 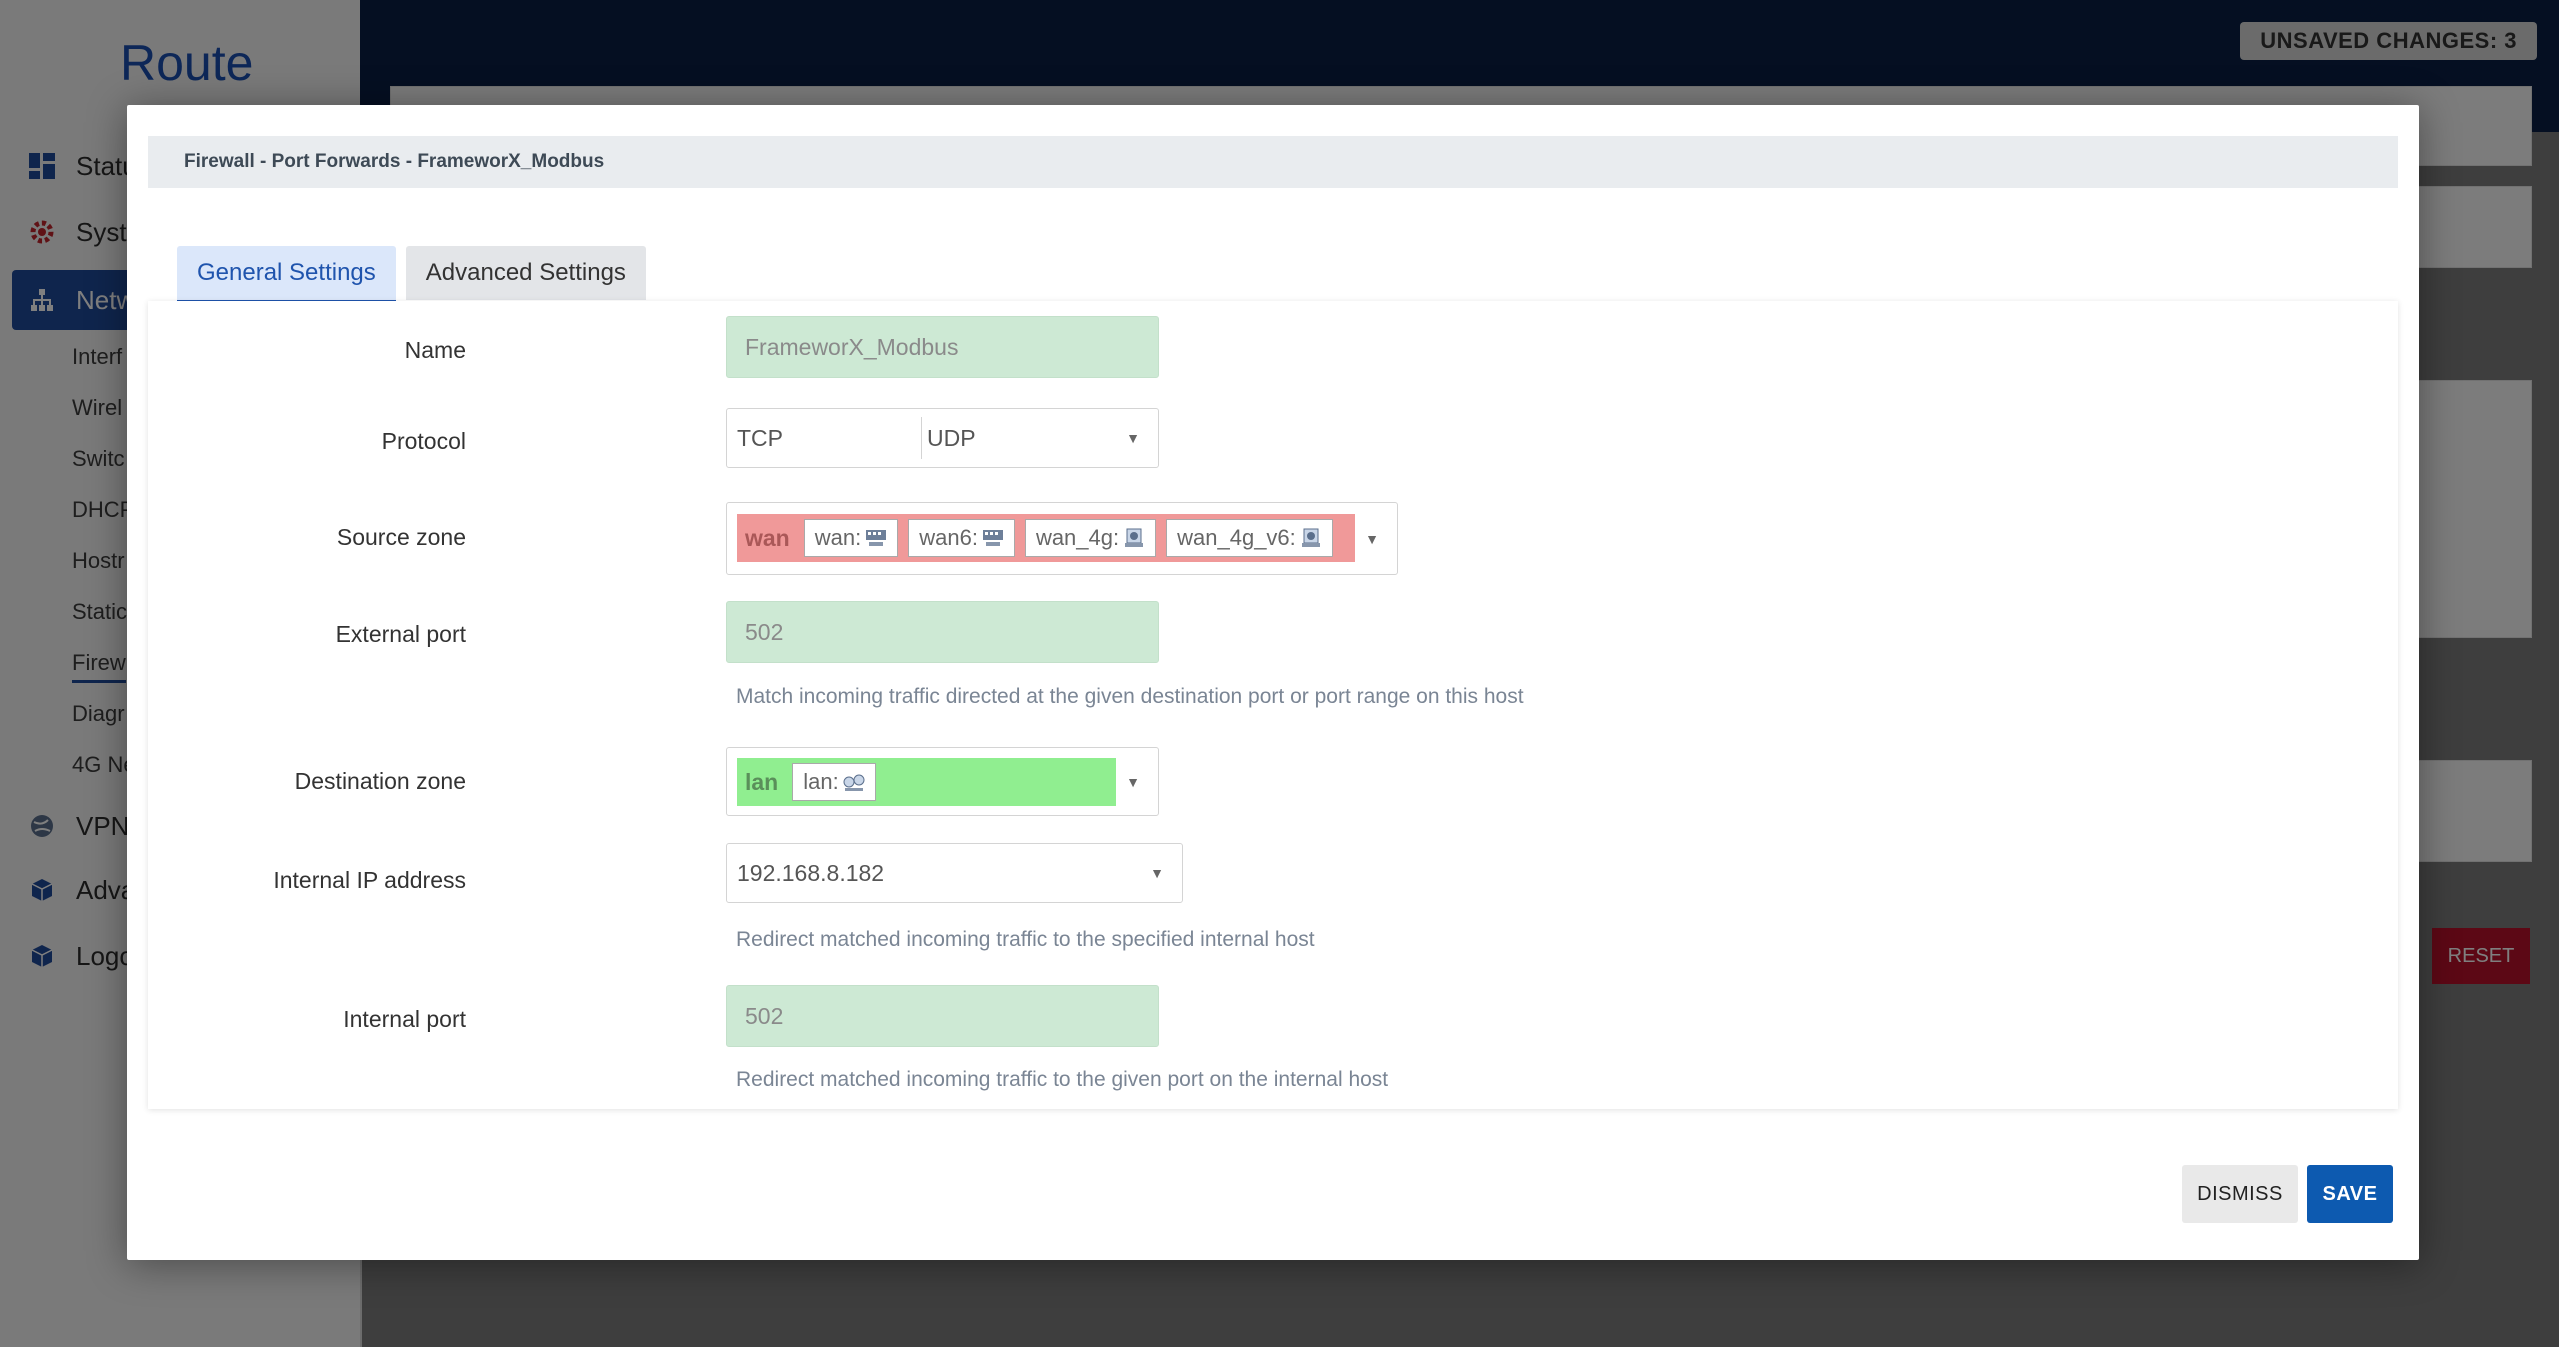 I want to click on name-input: FrameworX_Modbus, so click(x=942, y=347).